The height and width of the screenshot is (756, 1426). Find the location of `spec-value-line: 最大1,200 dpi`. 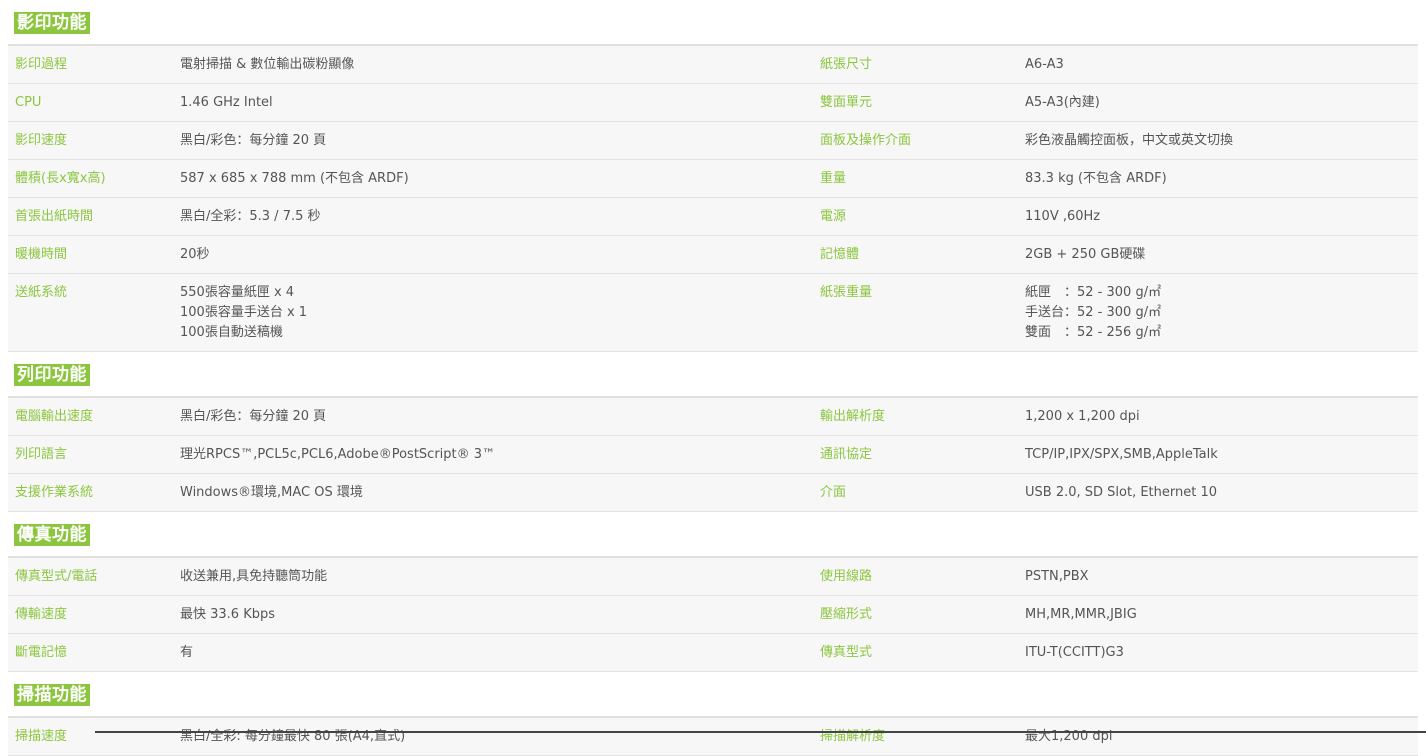

spec-value-line: 最大1,200 dpi is located at coordinates (1069, 736).